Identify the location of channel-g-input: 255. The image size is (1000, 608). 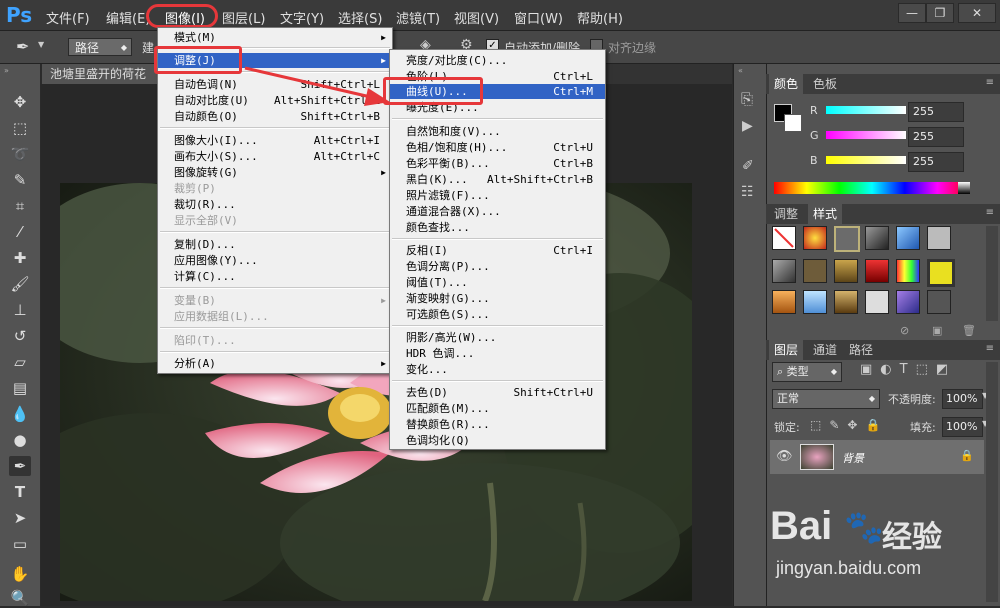
(936, 137).